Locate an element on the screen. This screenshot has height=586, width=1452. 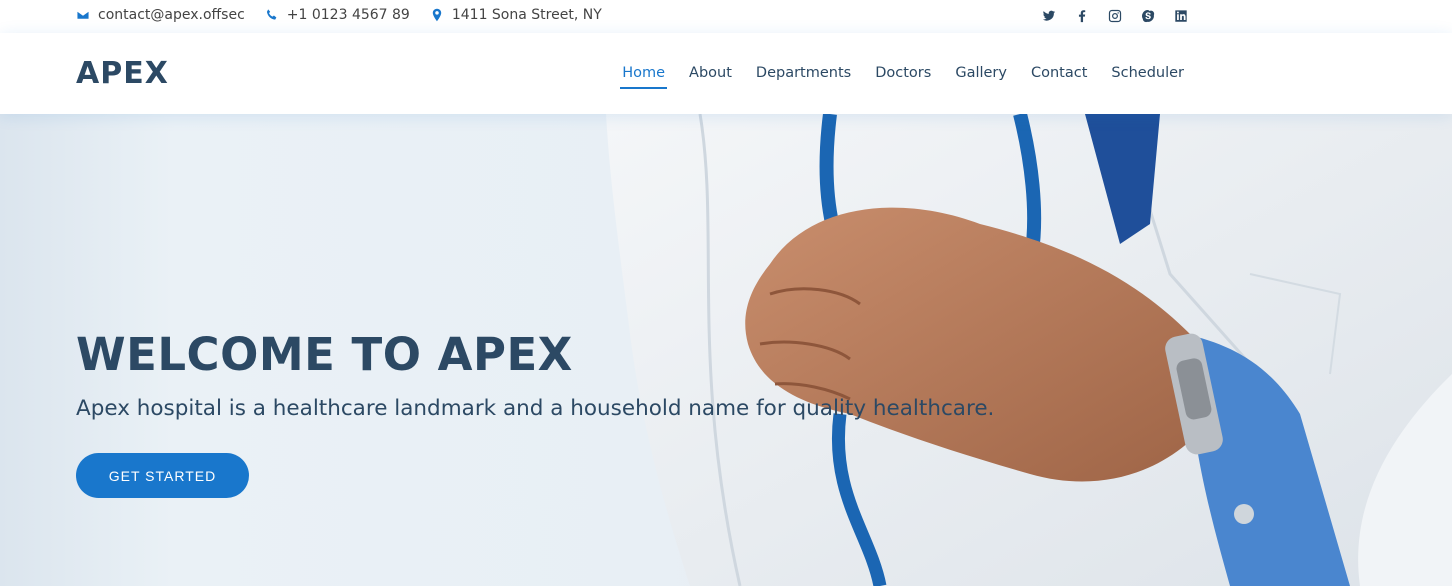
twitter-icon is located at coordinates (1049, 15).